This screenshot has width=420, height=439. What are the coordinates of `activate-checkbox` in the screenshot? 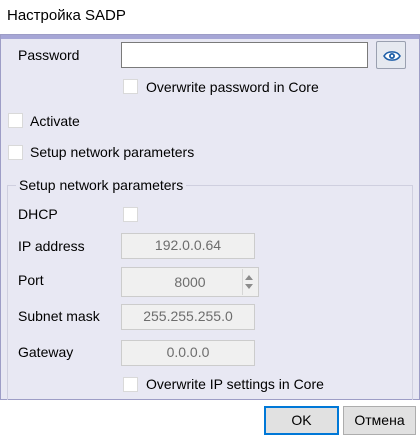 It's located at (15, 120).